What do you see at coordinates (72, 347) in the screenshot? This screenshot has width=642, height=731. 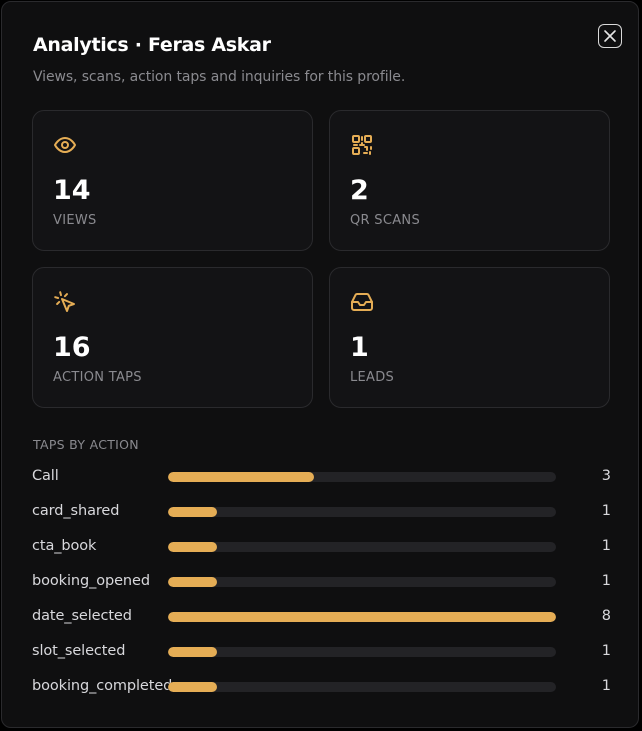 I see `stat-value: 16` at bounding box center [72, 347].